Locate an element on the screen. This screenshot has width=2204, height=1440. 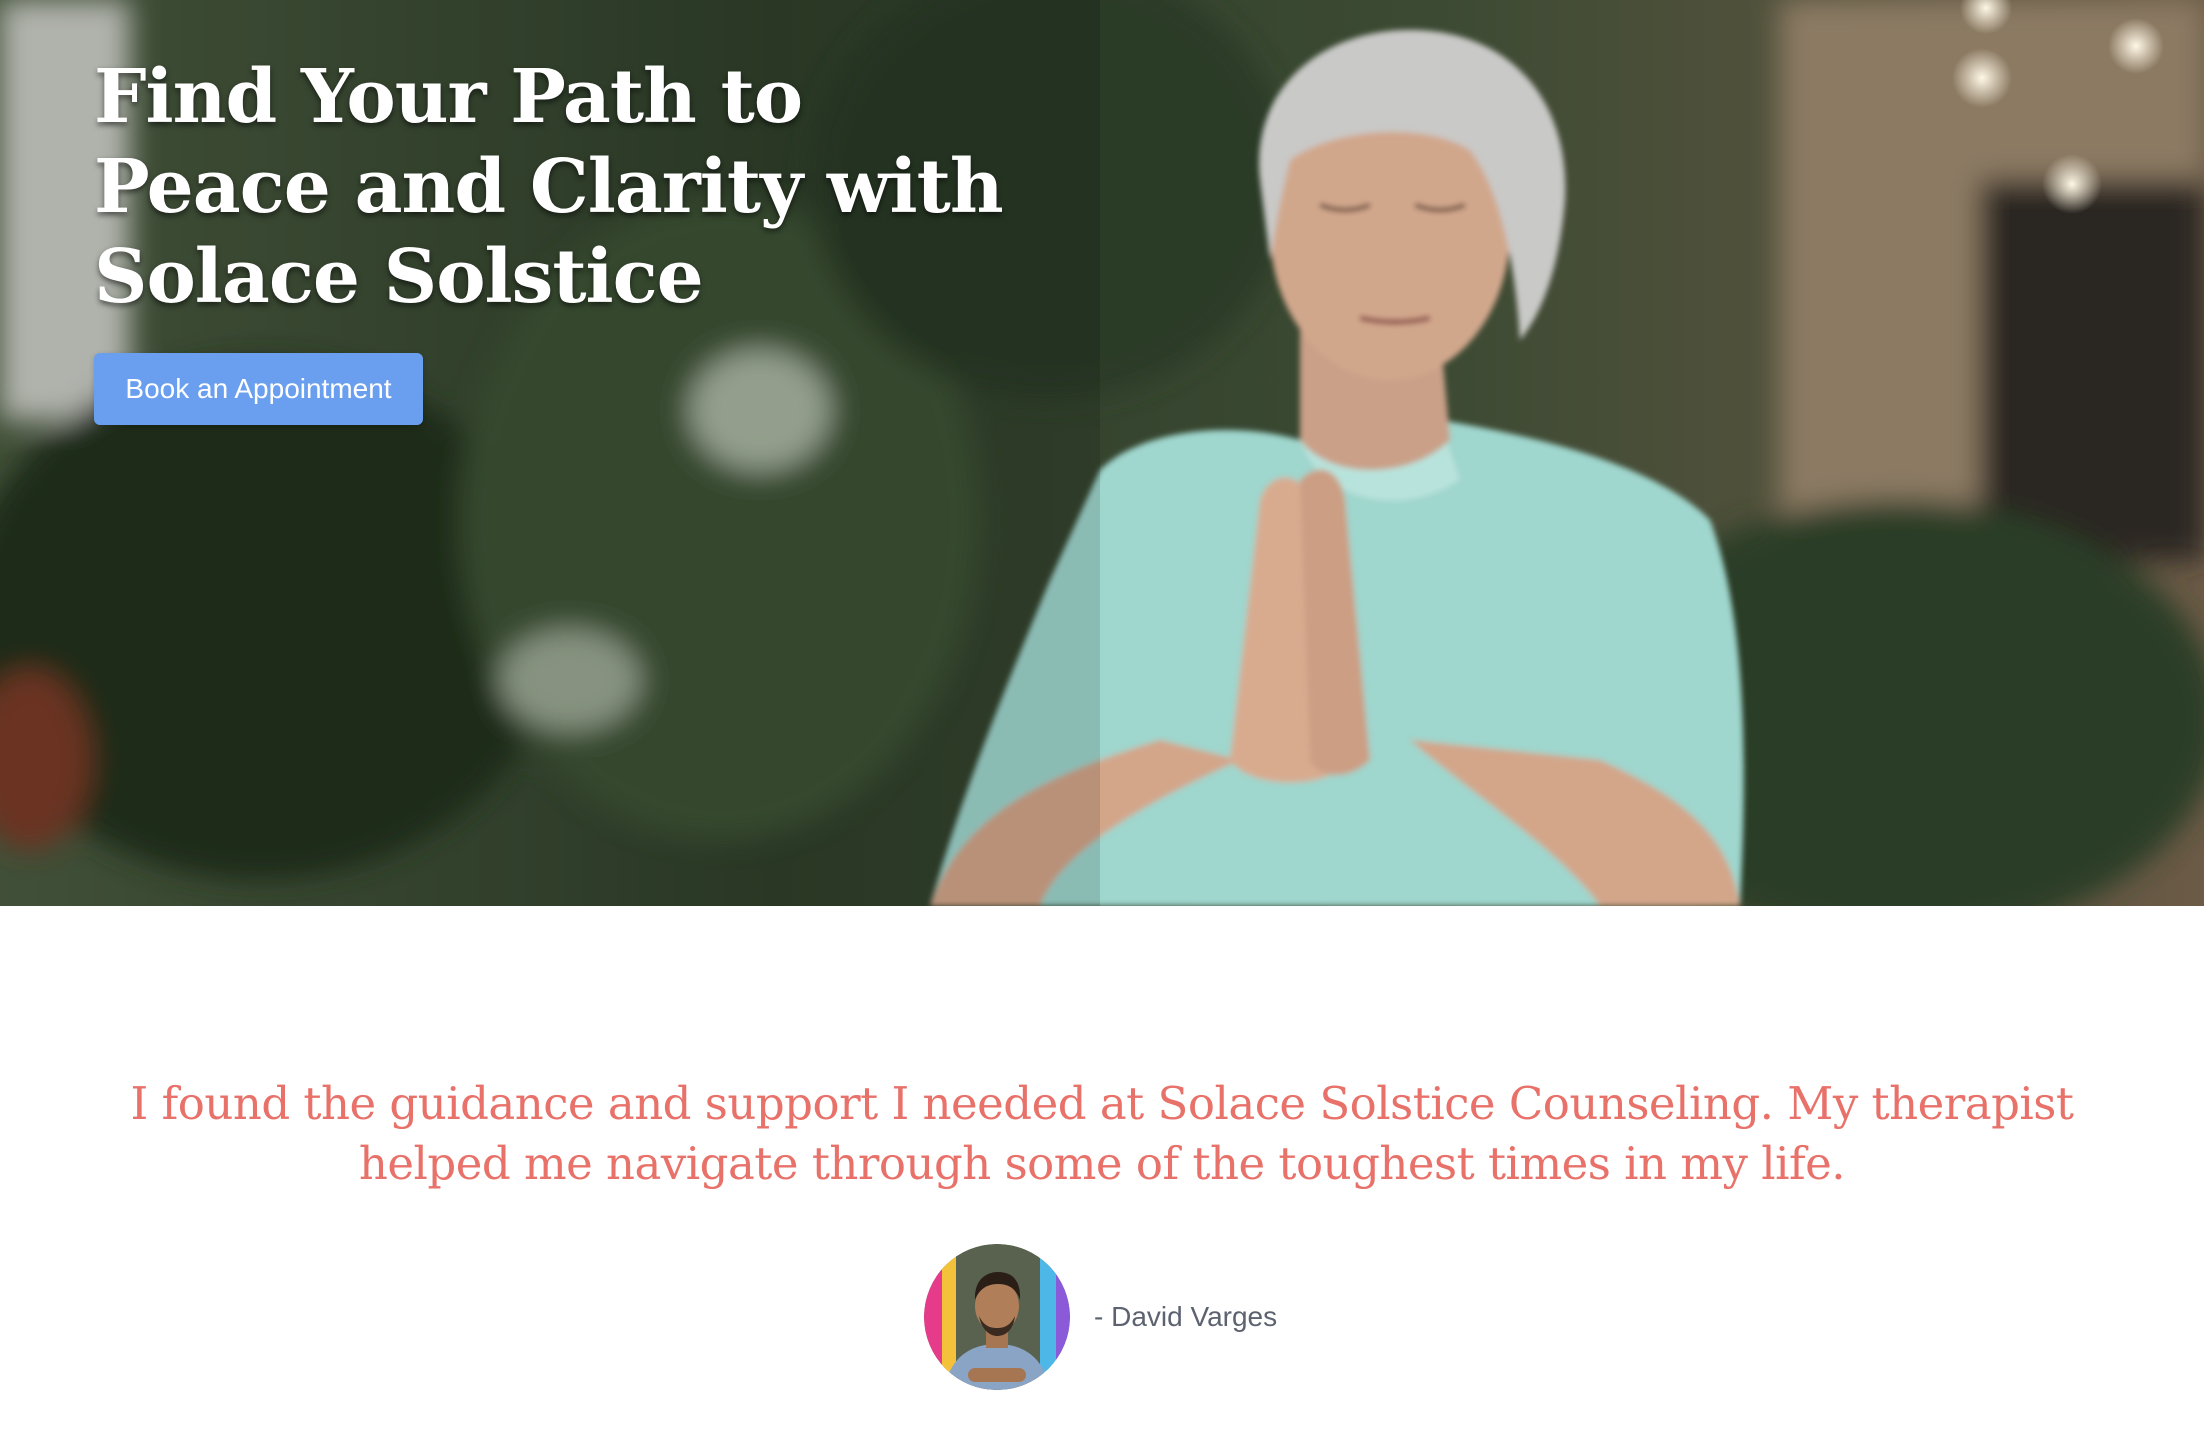
testimonial-author: - David Varges is located at coordinates (1100, 1317).